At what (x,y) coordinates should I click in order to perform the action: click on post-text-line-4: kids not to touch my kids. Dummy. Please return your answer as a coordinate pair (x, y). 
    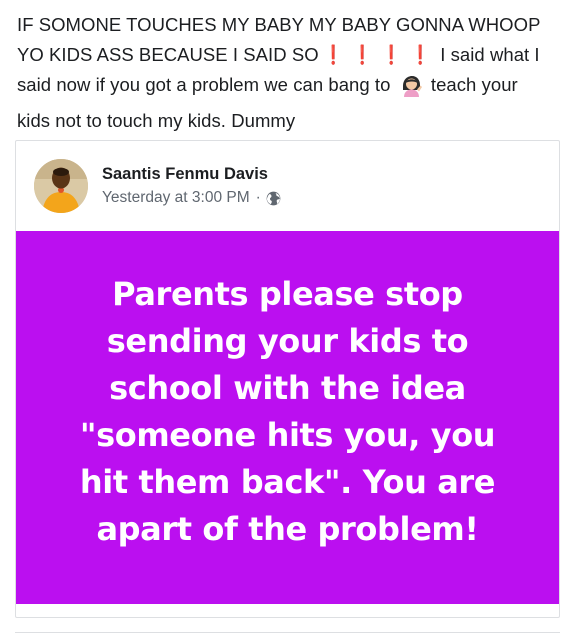
    Looking at the image, I should click on (156, 120).